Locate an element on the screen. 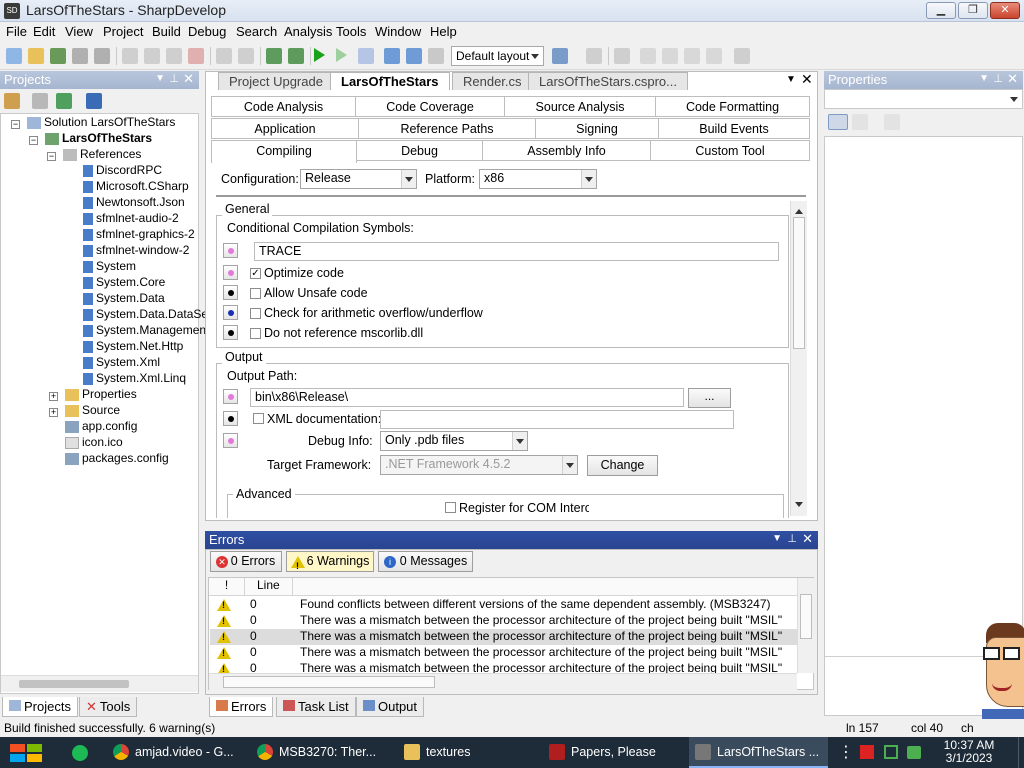 This screenshot has height=768, width=1024. volume-icon is located at coordinates (914, 752).